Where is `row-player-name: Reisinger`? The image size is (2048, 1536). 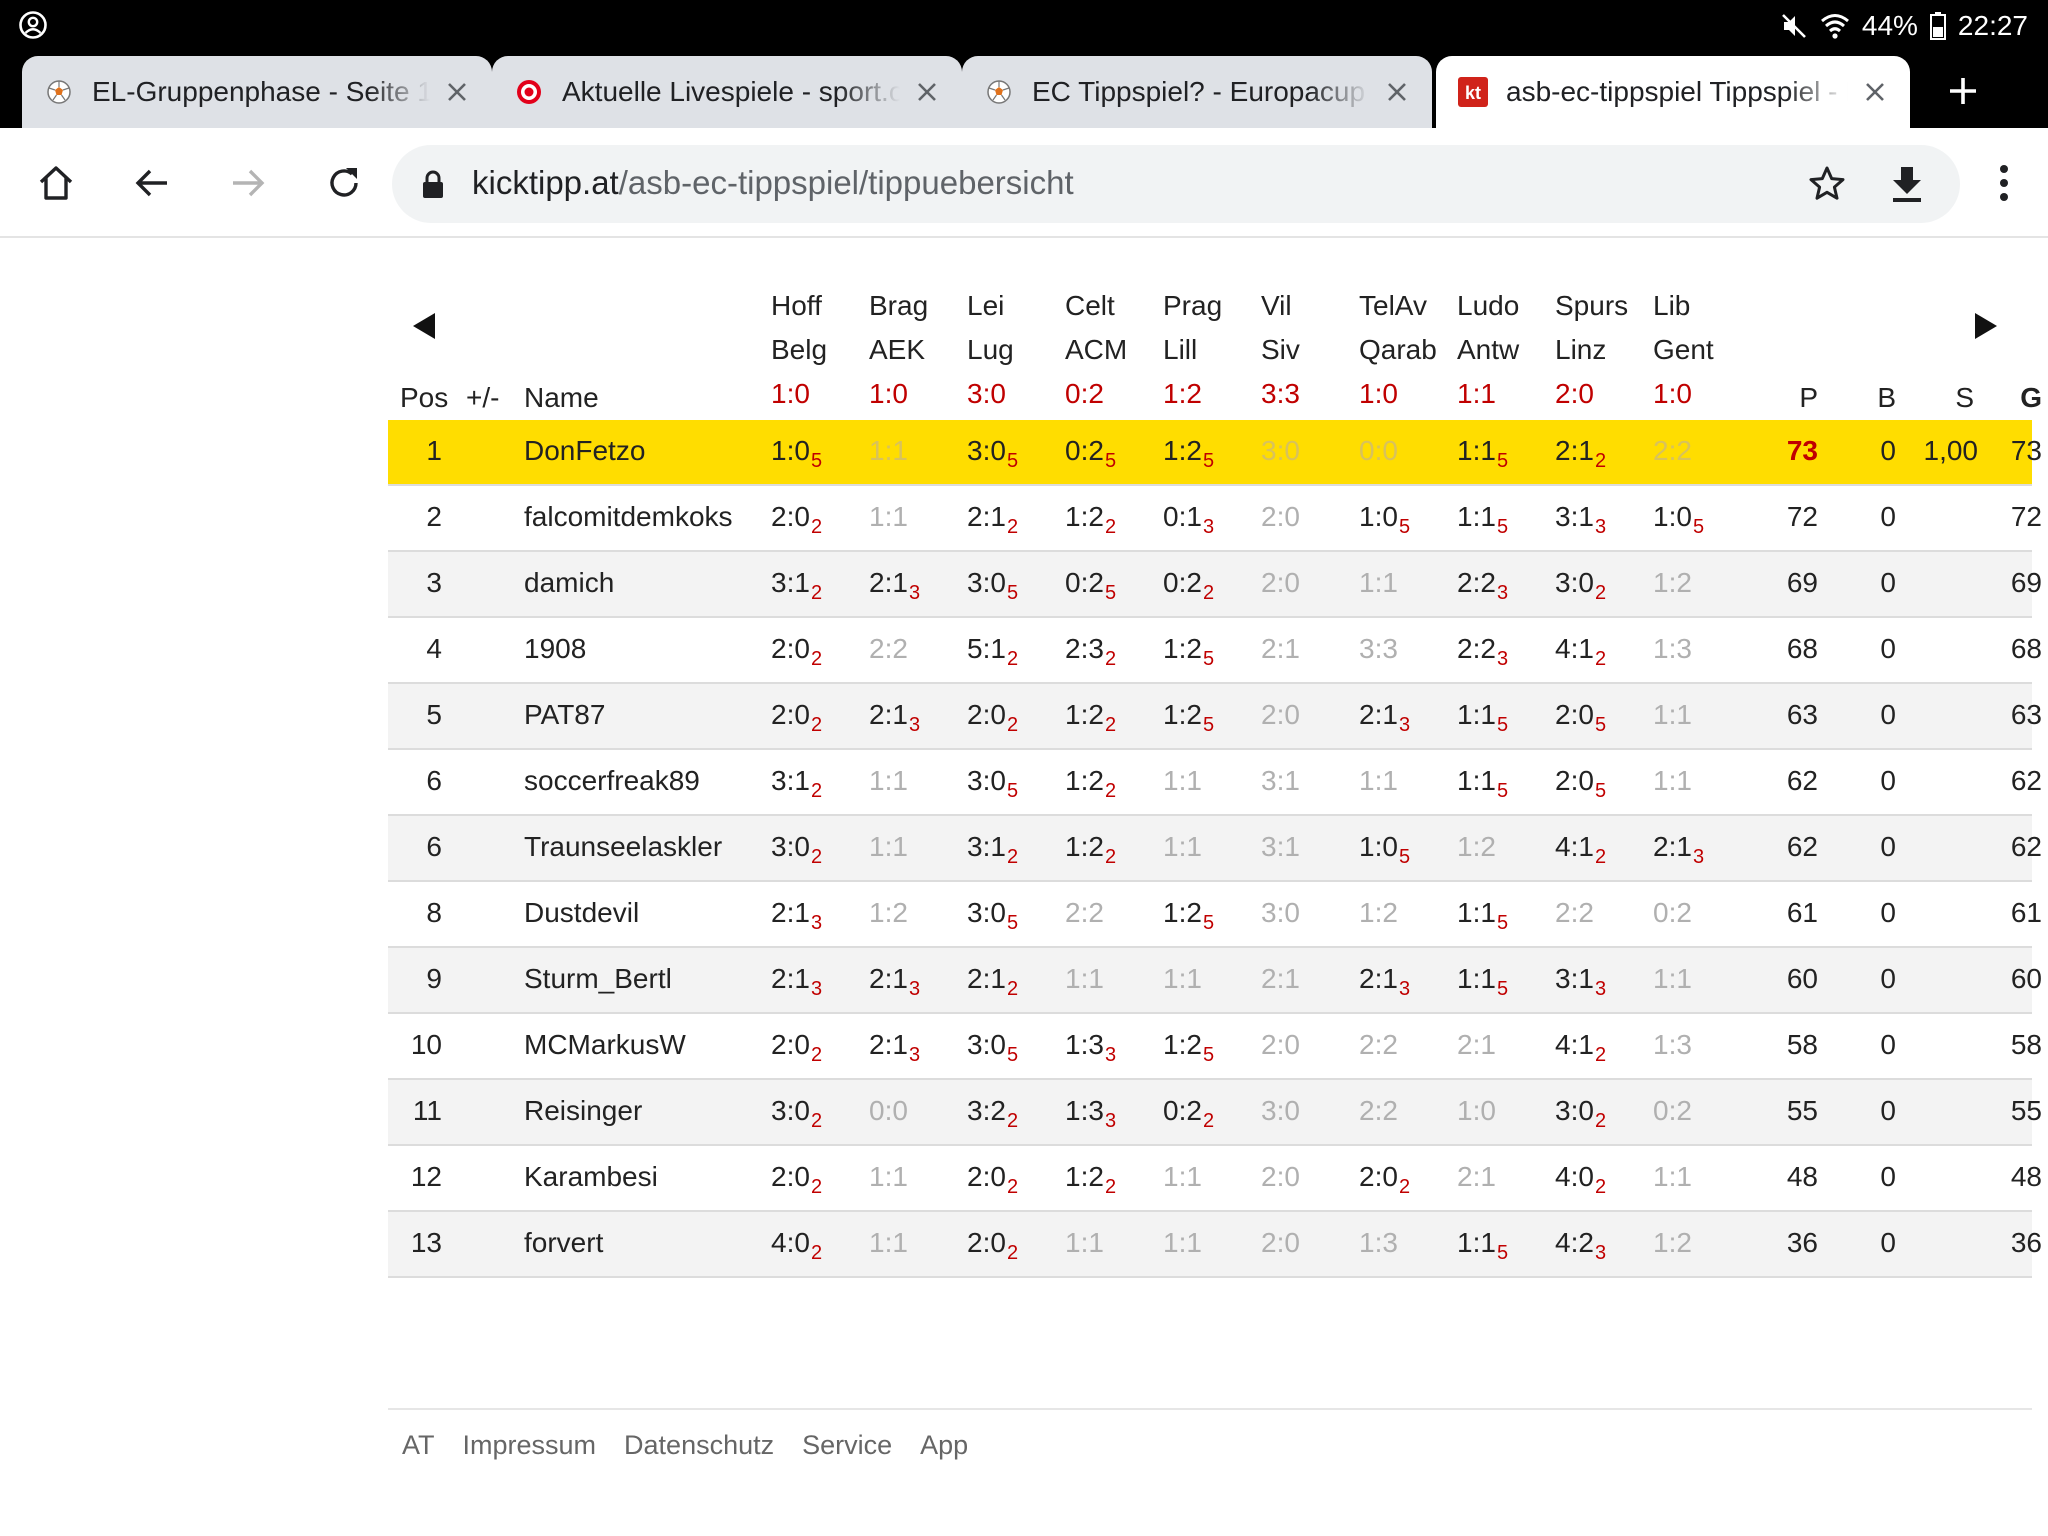 row-player-name: Reisinger is located at coordinates (583, 1111).